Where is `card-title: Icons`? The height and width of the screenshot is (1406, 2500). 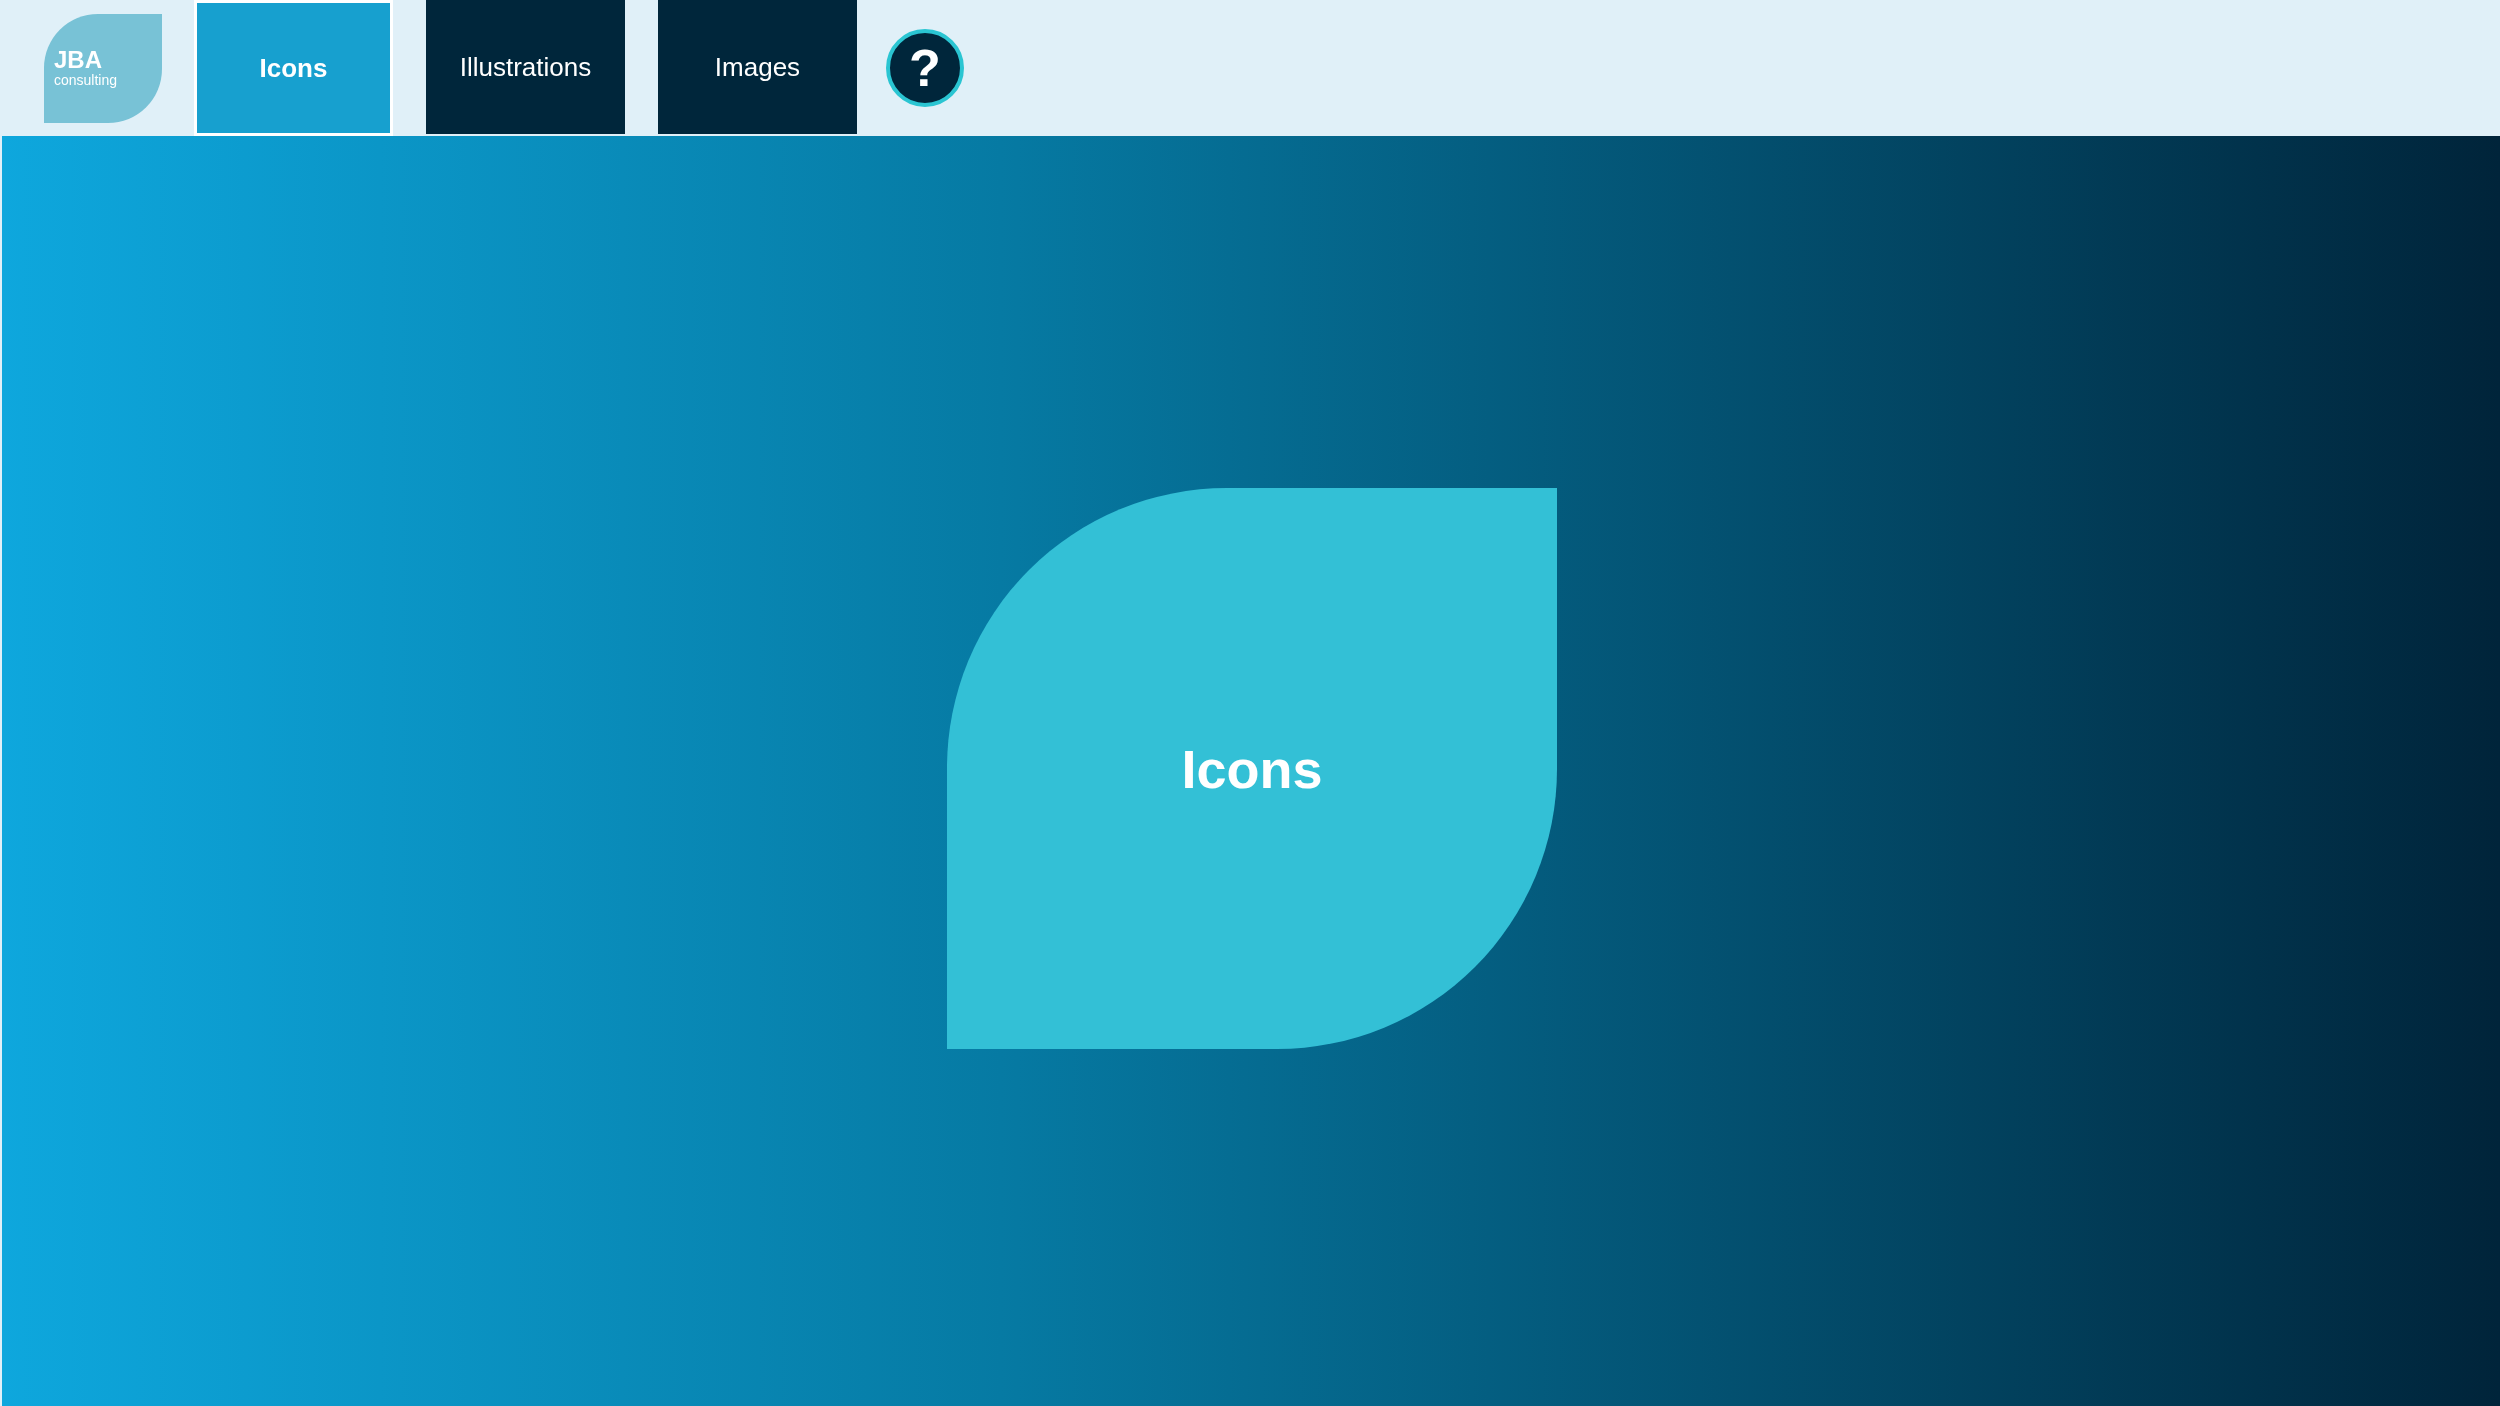 card-title: Icons is located at coordinates (1252, 768).